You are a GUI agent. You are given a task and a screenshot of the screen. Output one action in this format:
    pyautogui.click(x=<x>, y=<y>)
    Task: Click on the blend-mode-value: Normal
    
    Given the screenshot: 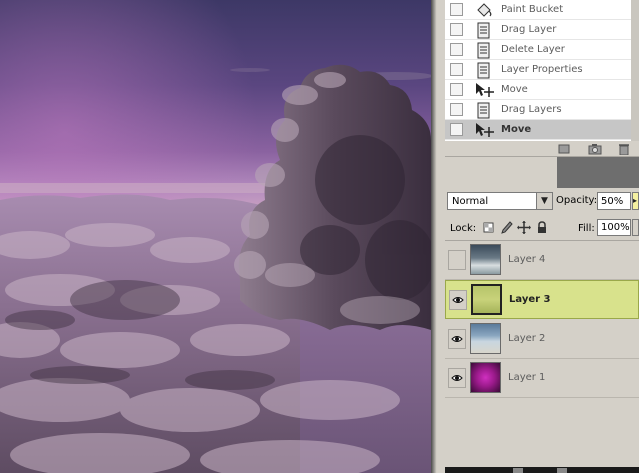 What is the action you would take?
    pyautogui.click(x=470, y=201)
    